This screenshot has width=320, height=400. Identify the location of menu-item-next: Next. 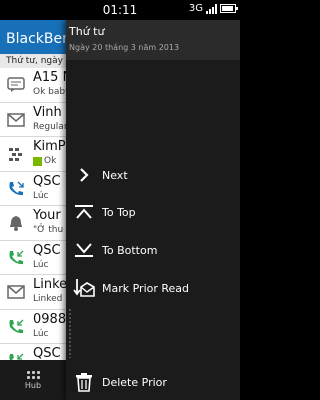
(153, 175).